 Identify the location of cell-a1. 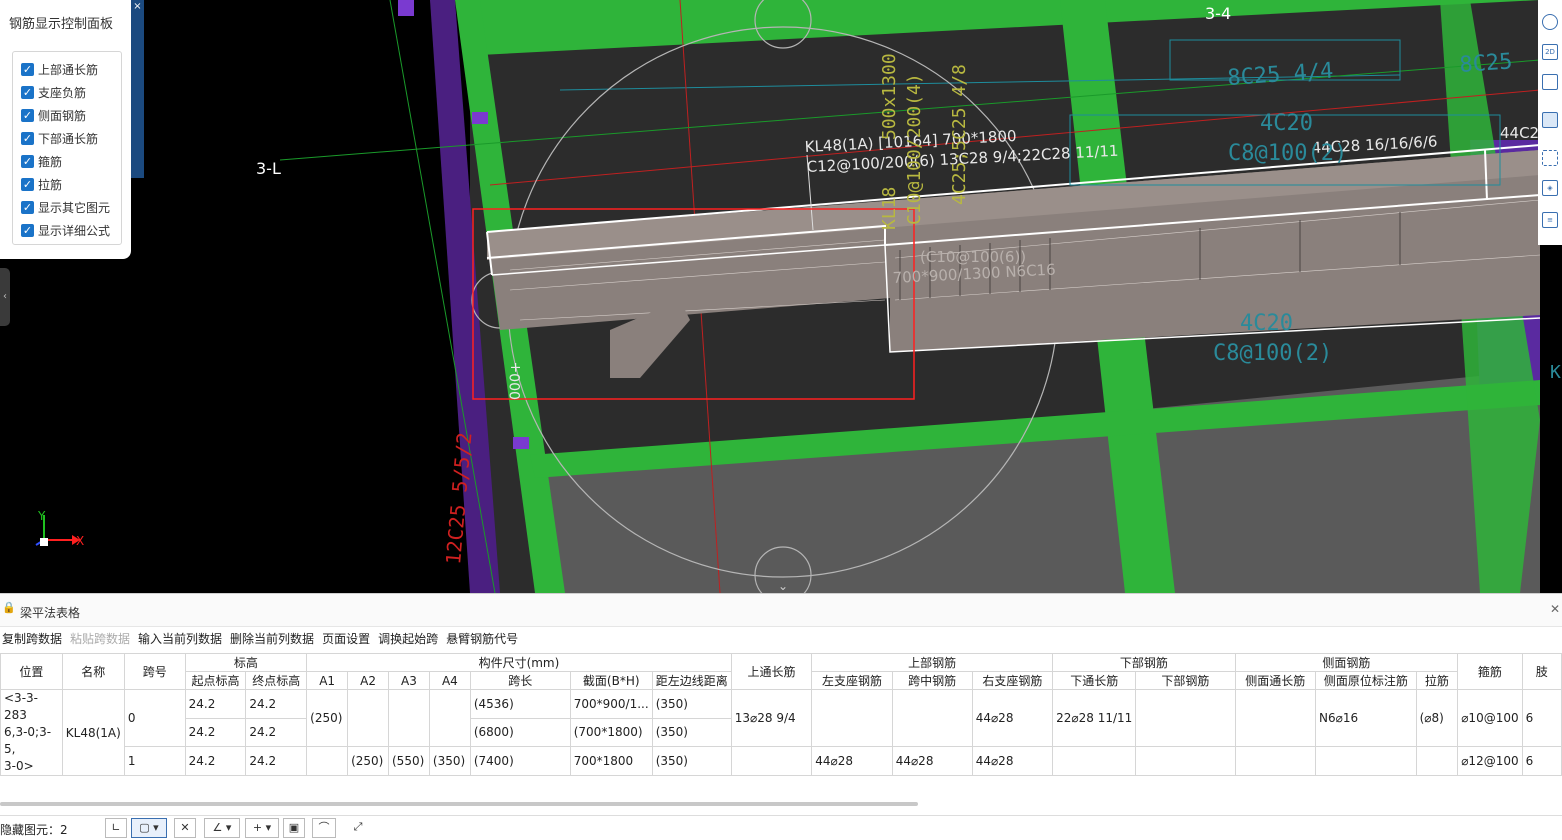
(327, 761).